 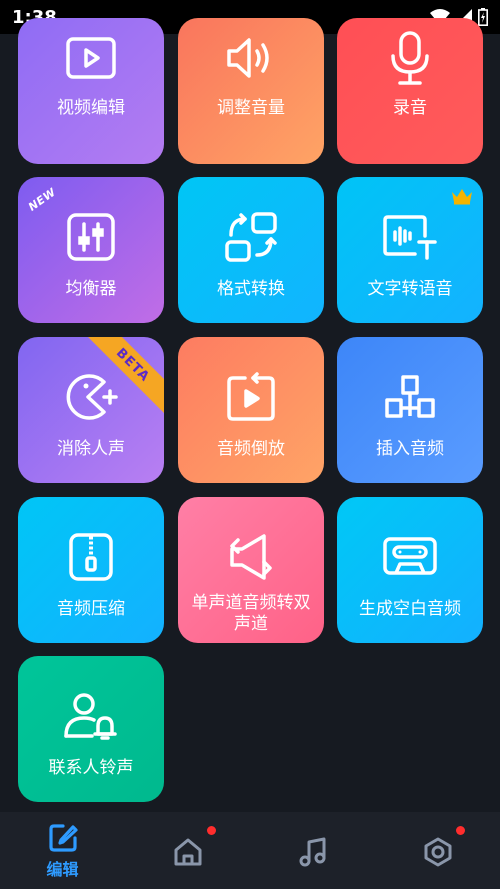 What do you see at coordinates (91, 716) in the screenshot?
I see `contact-ringtone-icon` at bounding box center [91, 716].